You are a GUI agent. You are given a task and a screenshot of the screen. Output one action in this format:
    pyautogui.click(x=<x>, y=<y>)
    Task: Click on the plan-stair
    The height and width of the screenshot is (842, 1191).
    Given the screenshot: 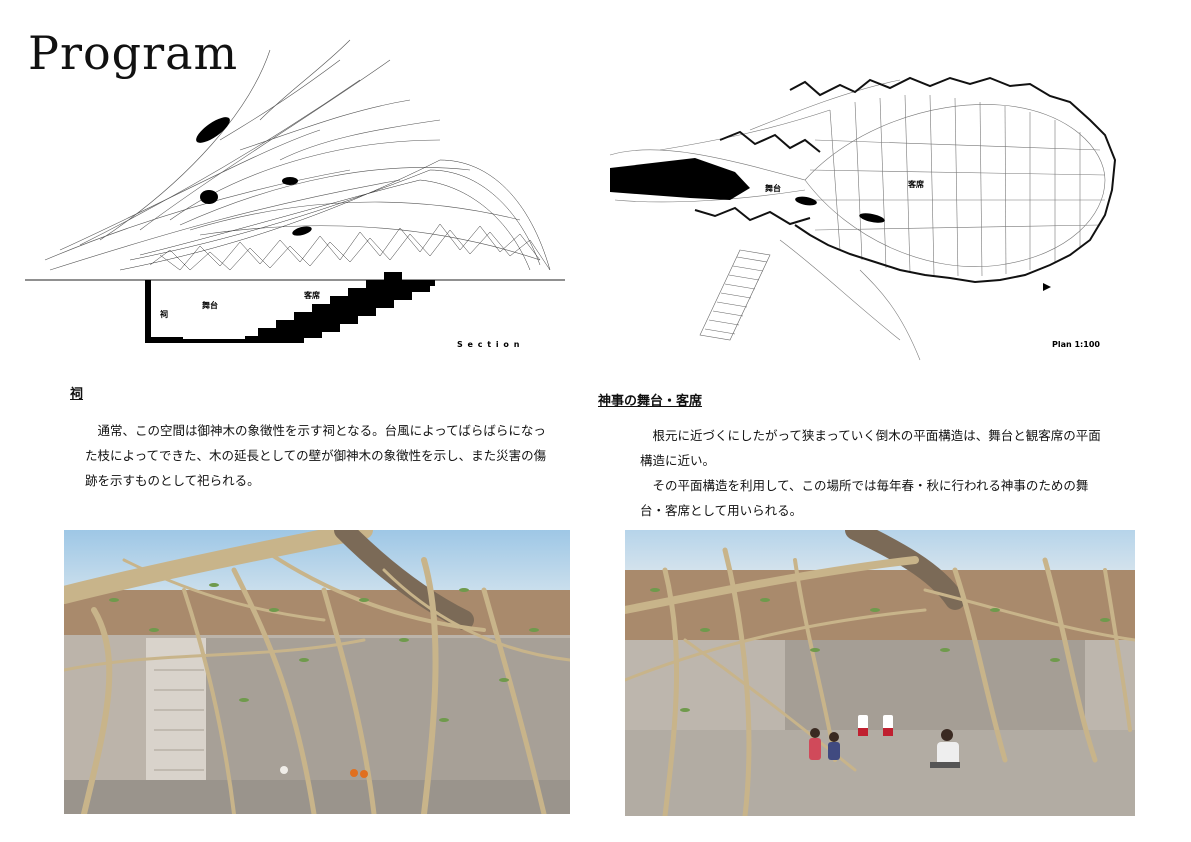 What is the action you would take?
    pyautogui.click(x=735, y=295)
    